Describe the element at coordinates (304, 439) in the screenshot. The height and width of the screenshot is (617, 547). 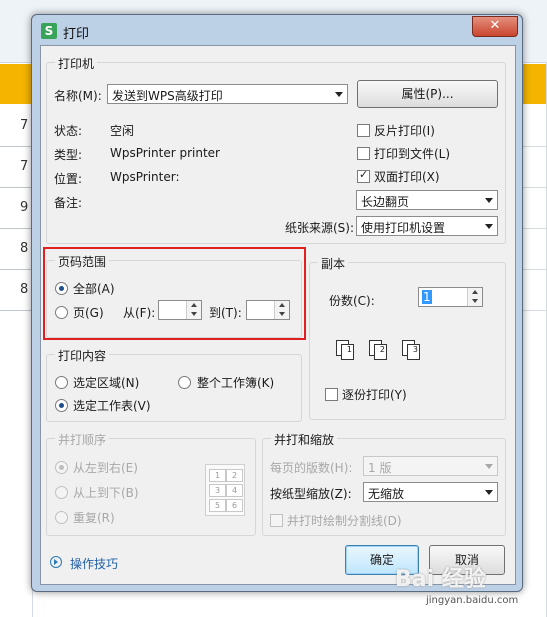
I see `zoom-group-label: 并打和缩放` at that location.